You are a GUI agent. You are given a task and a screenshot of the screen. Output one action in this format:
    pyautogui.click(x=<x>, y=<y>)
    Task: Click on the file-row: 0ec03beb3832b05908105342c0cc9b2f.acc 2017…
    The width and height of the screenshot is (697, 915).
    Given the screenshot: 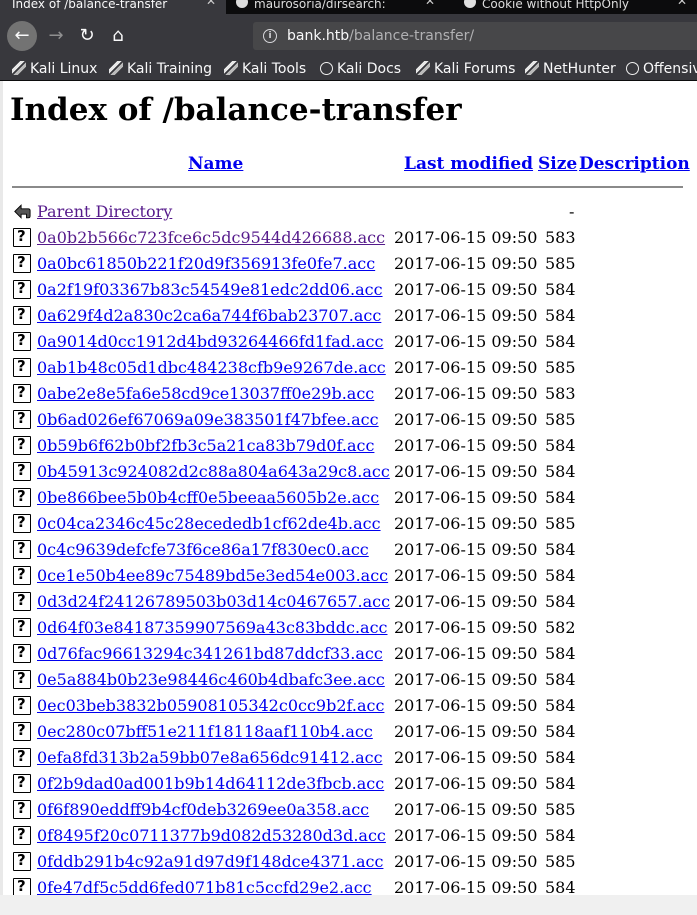 What is the action you would take?
    pyautogui.click(x=352, y=706)
    